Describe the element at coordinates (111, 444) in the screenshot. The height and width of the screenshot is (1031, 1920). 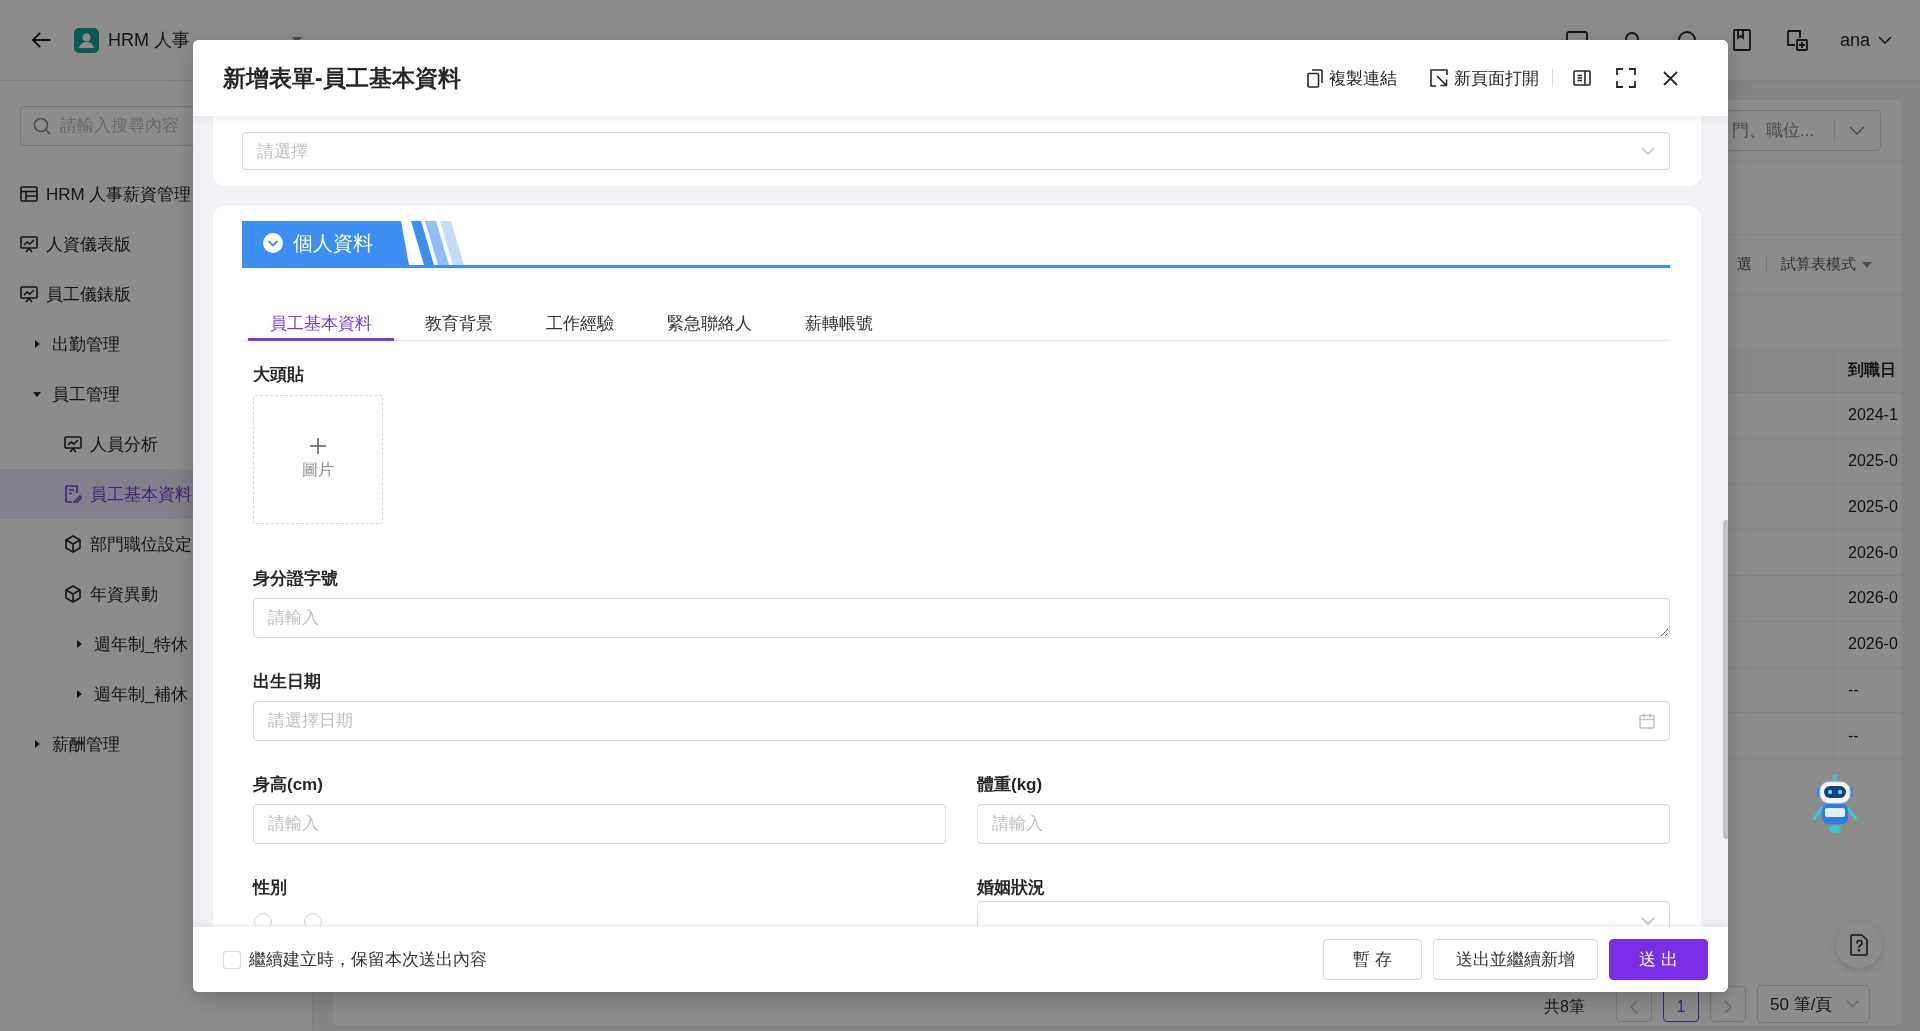
I see `sidebar-item: 人員分析` at that location.